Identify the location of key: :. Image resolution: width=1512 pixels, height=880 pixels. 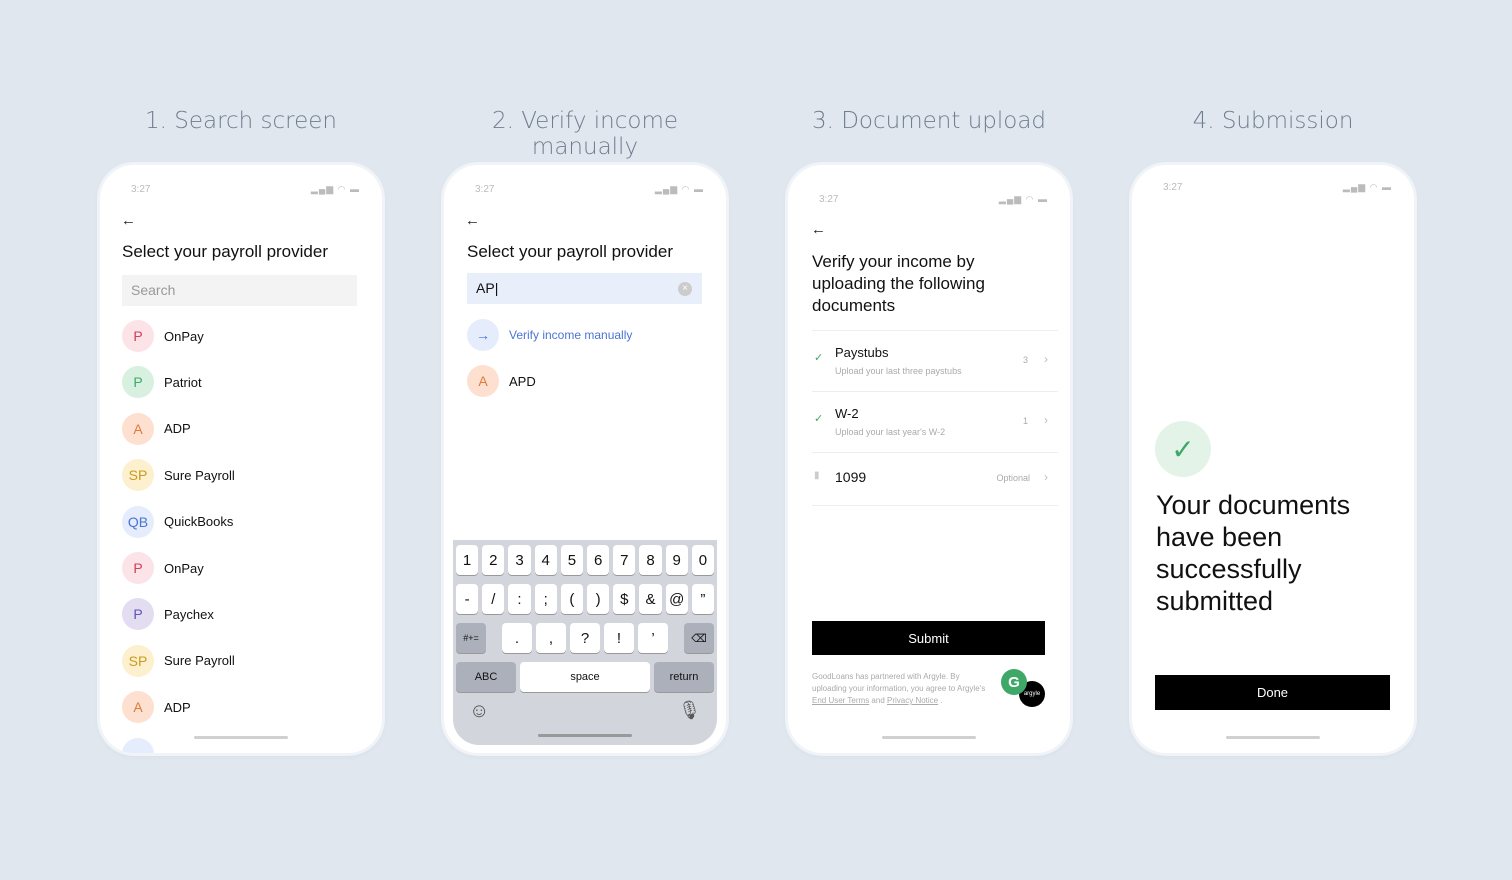
(519, 599).